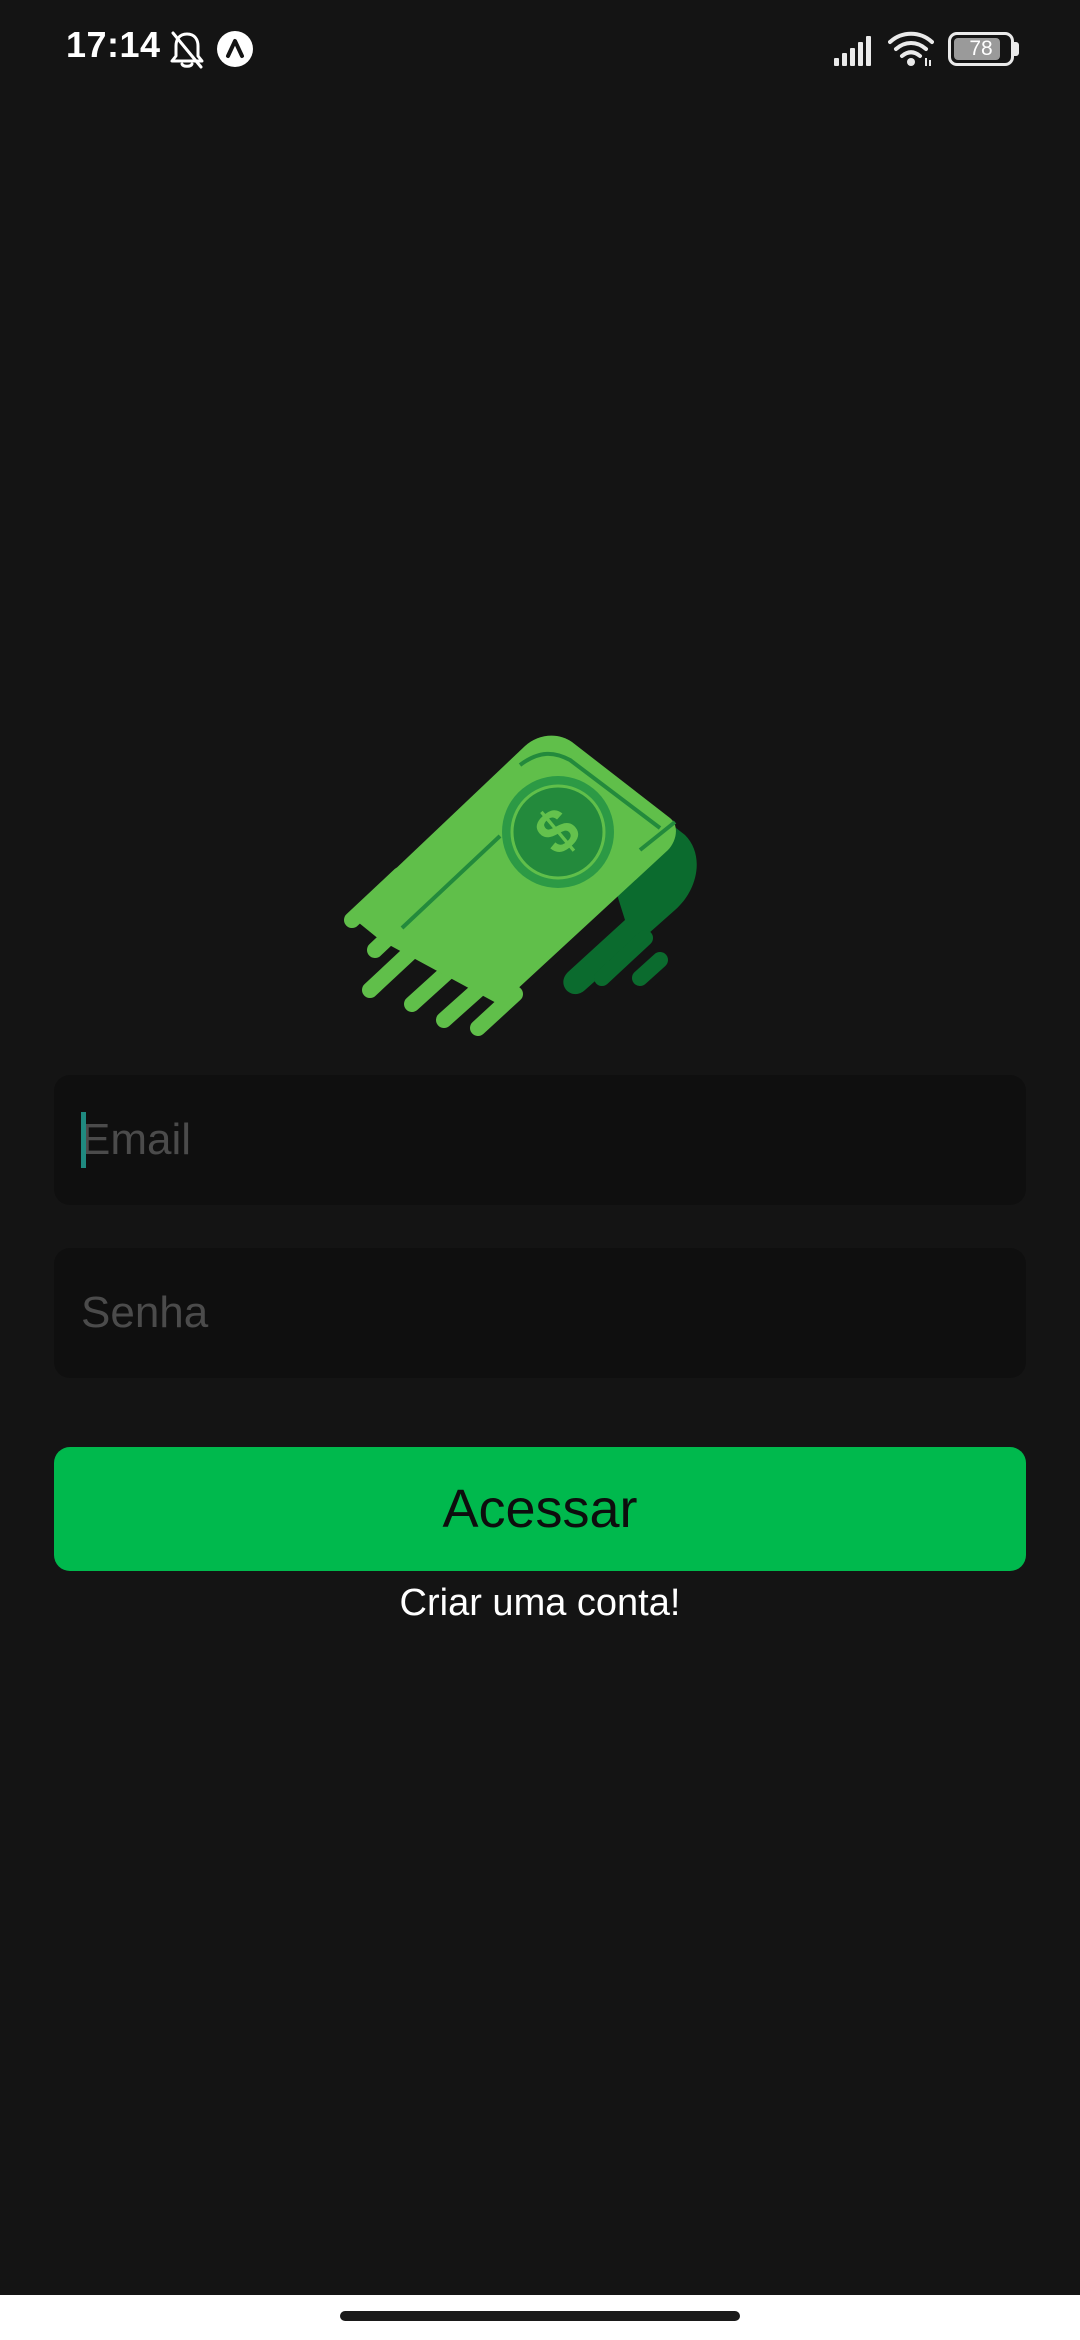 Image resolution: width=1080 pixels, height=2340 pixels. I want to click on status-time: 17:14, so click(113, 44).